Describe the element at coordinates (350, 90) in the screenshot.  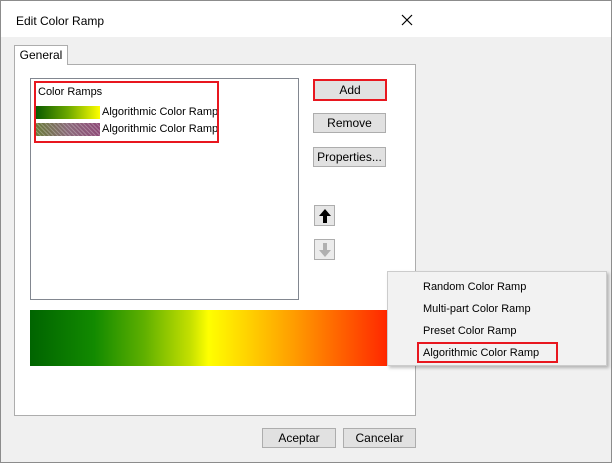
I see `add-button: Add` at that location.